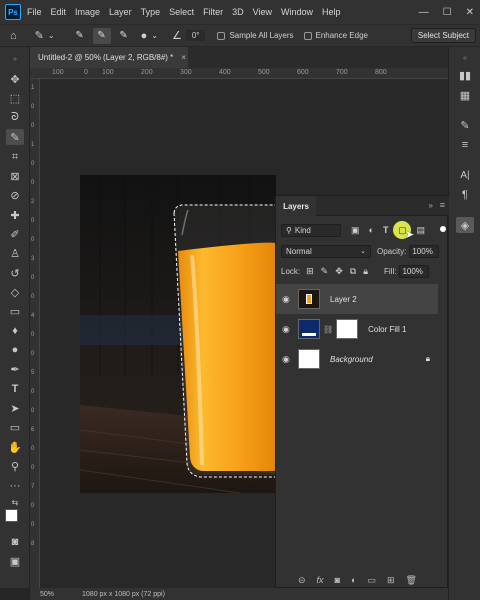  What do you see at coordinates (424, 12) in the screenshot?
I see `minimize-button: —` at bounding box center [424, 12].